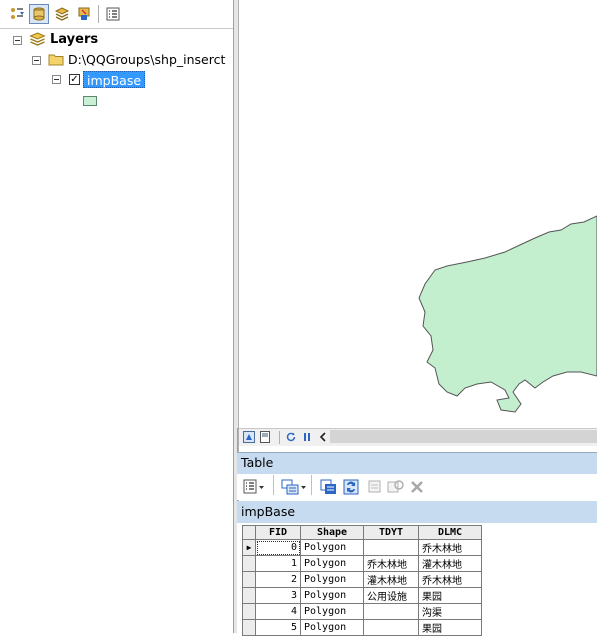  I want to click on cell-fid: 2, so click(278, 579).